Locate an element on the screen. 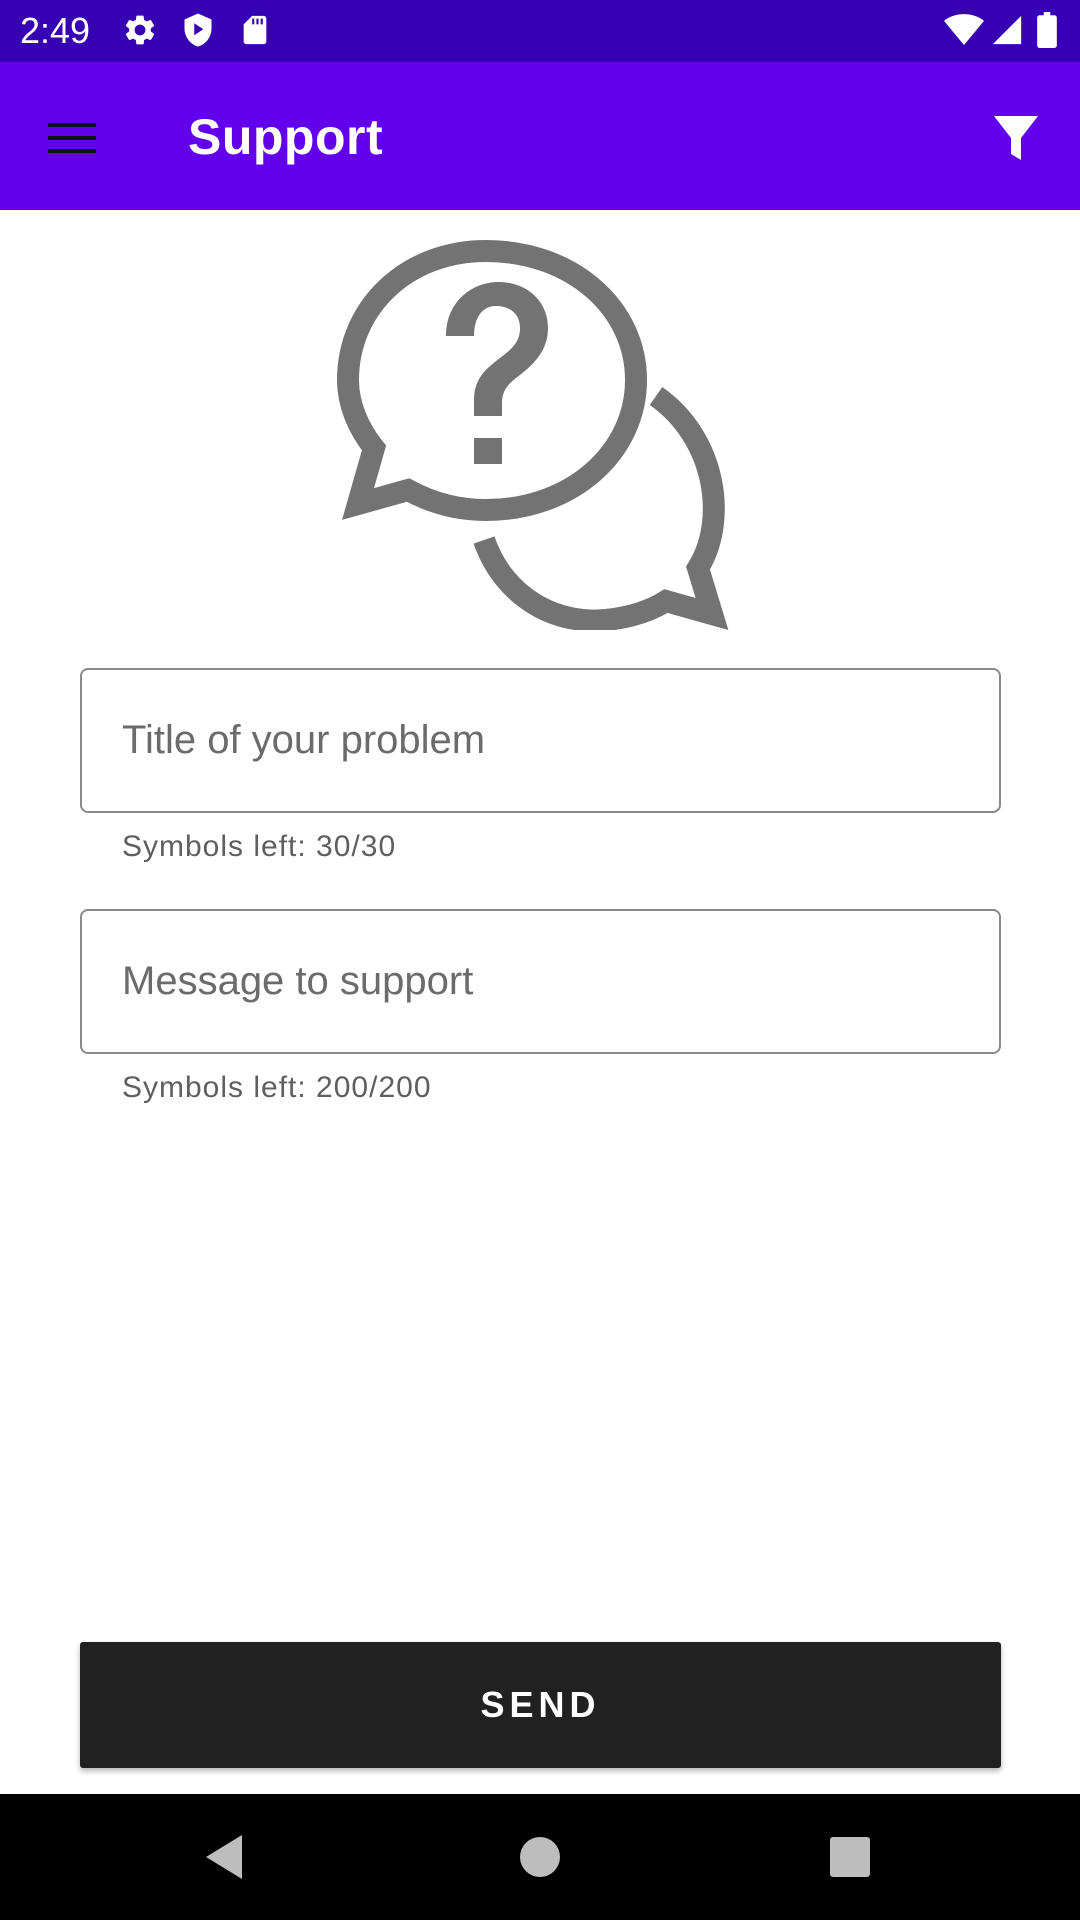  question-chat-icon is located at coordinates (542, 430).